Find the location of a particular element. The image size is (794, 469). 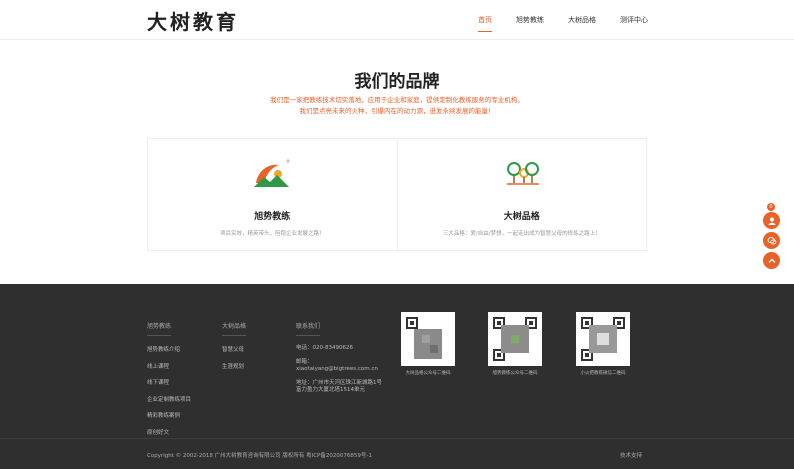

brand-card-dashu: 大树品格 三大品格：爱/自由/梦想，一起走出成为智慧父母的修炼之路上！ is located at coordinates (521, 194).